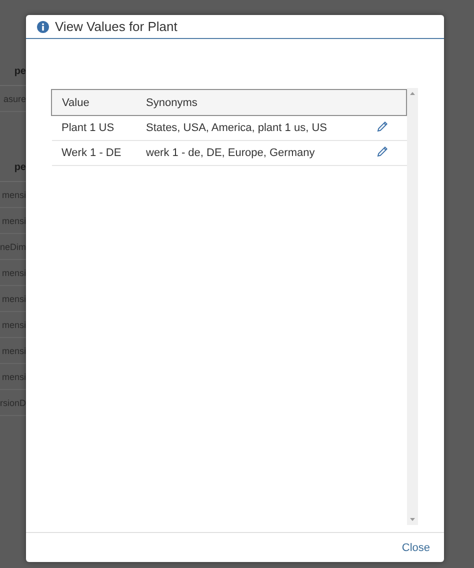 This screenshot has width=474, height=568. What do you see at coordinates (412, 519) in the screenshot?
I see `scroll-down-icon` at bounding box center [412, 519].